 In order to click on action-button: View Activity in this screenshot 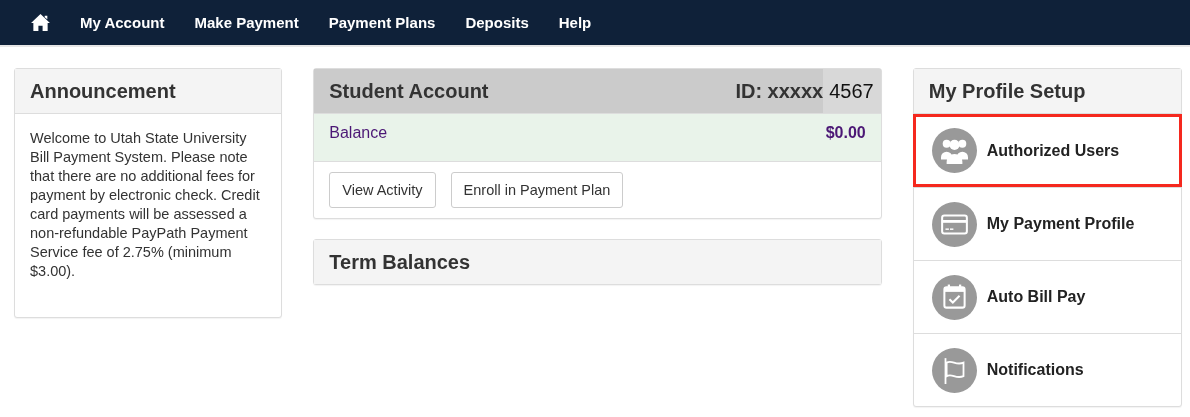, I will do `click(382, 190)`.